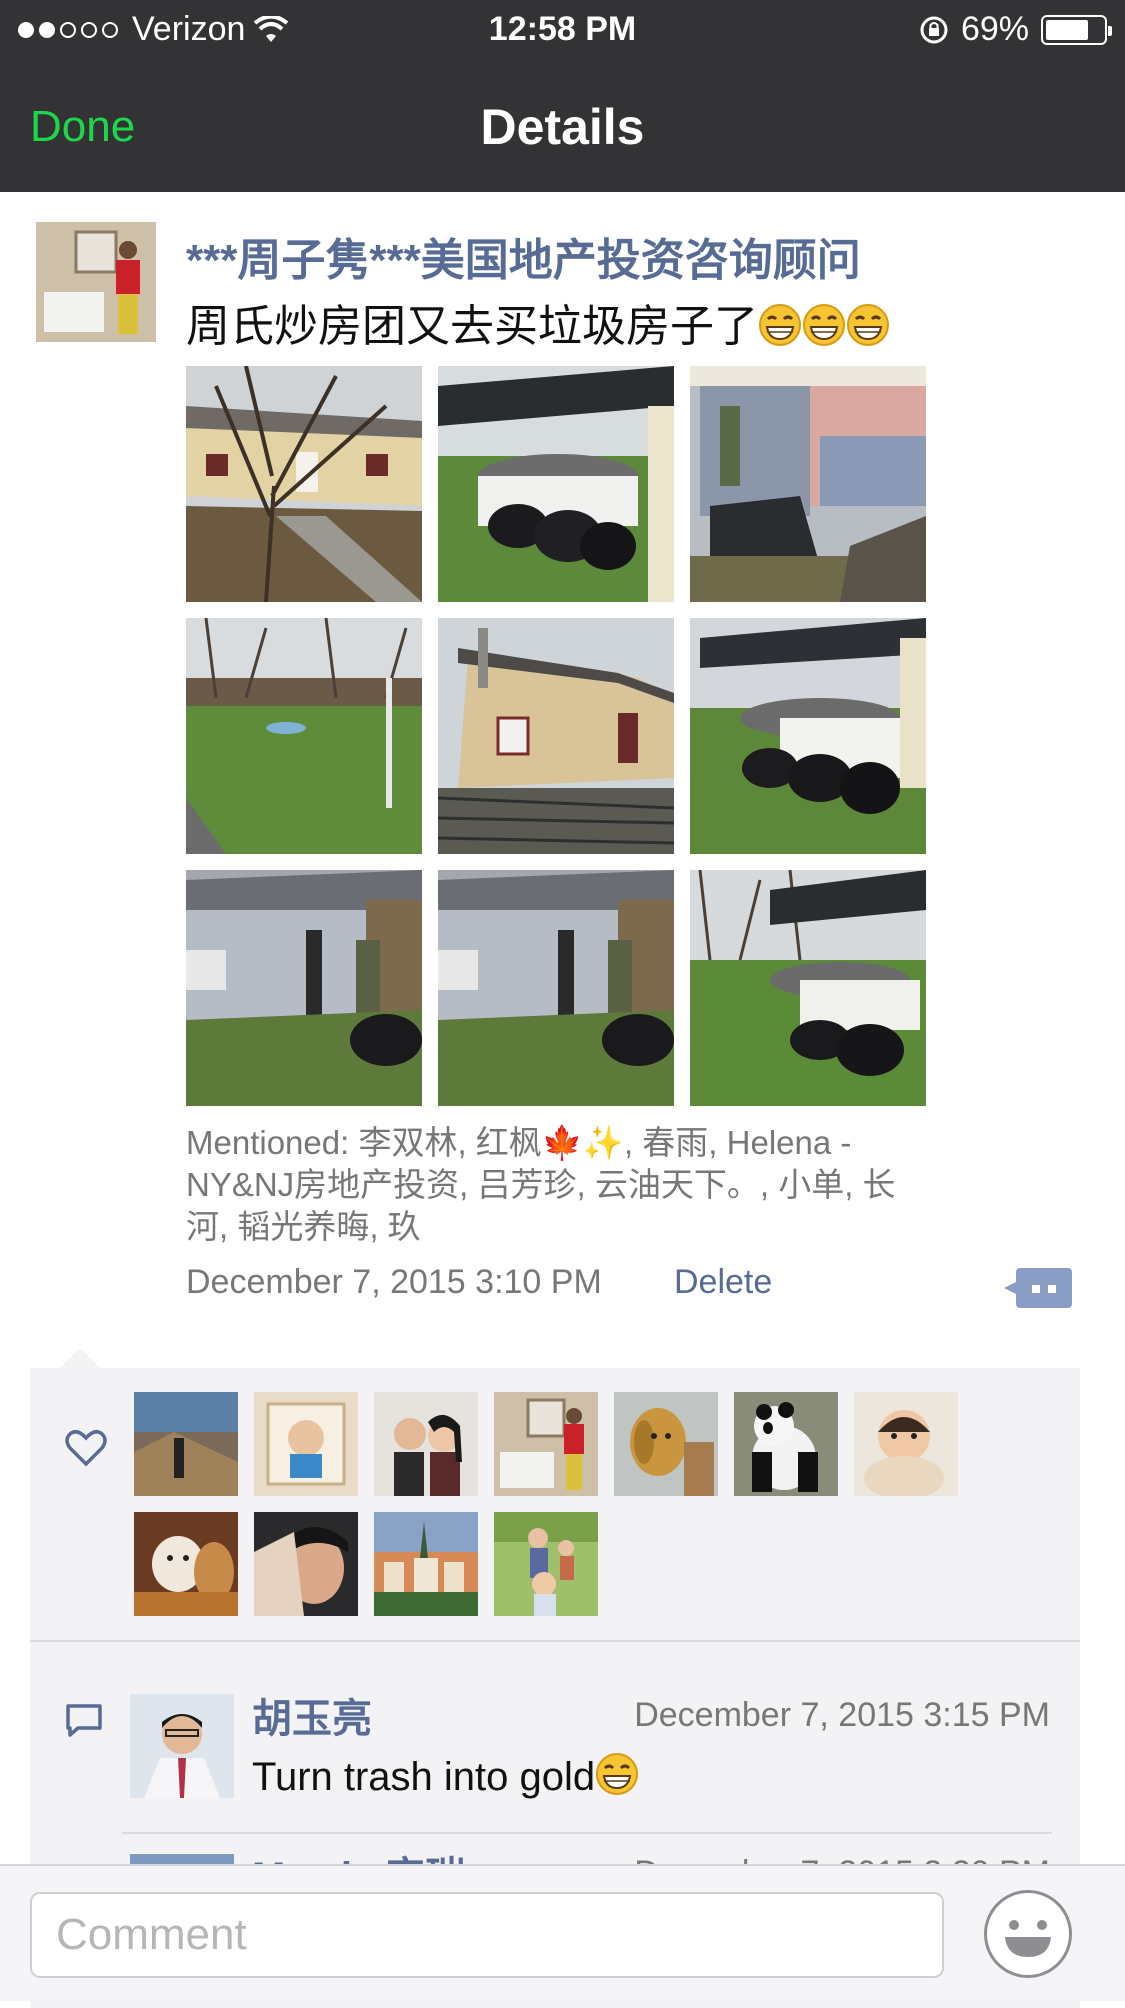 This screenshot has height=2008, width=1125. I want to click on comment-bar, so click(562, 1932).